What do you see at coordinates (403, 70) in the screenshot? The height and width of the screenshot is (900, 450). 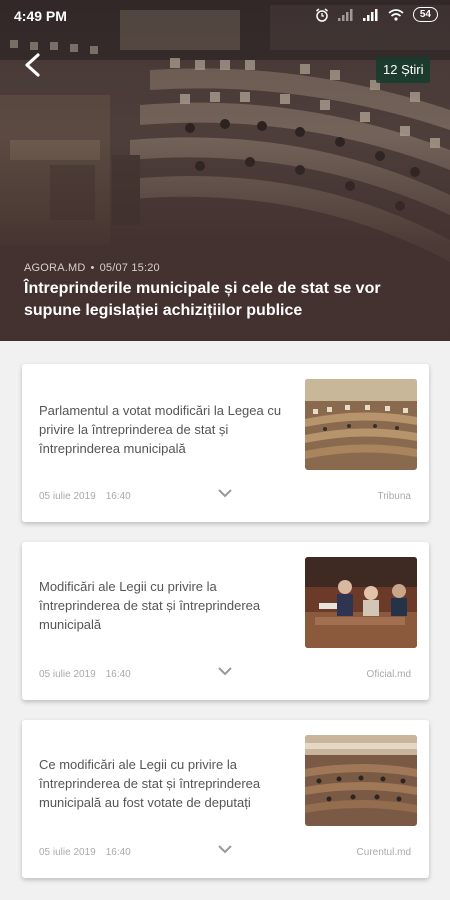 I see `news-count-badge: 12 Știri` at bounding box center [403, 70].